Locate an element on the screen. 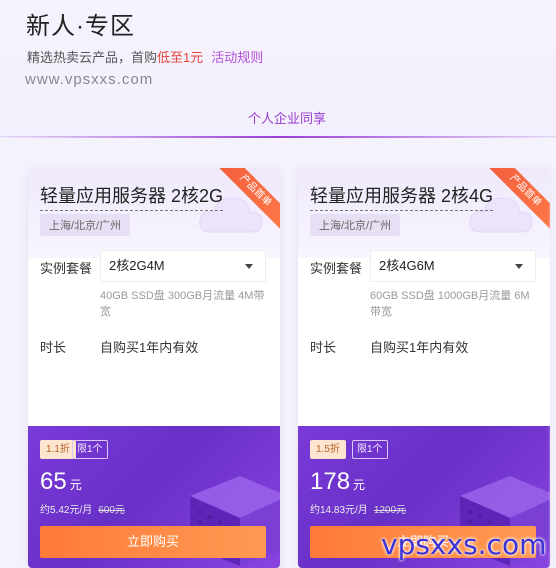  package-spec: 40GB SSD盘 300GB月流量 4M带宽 is located at coordinates (182, 304).